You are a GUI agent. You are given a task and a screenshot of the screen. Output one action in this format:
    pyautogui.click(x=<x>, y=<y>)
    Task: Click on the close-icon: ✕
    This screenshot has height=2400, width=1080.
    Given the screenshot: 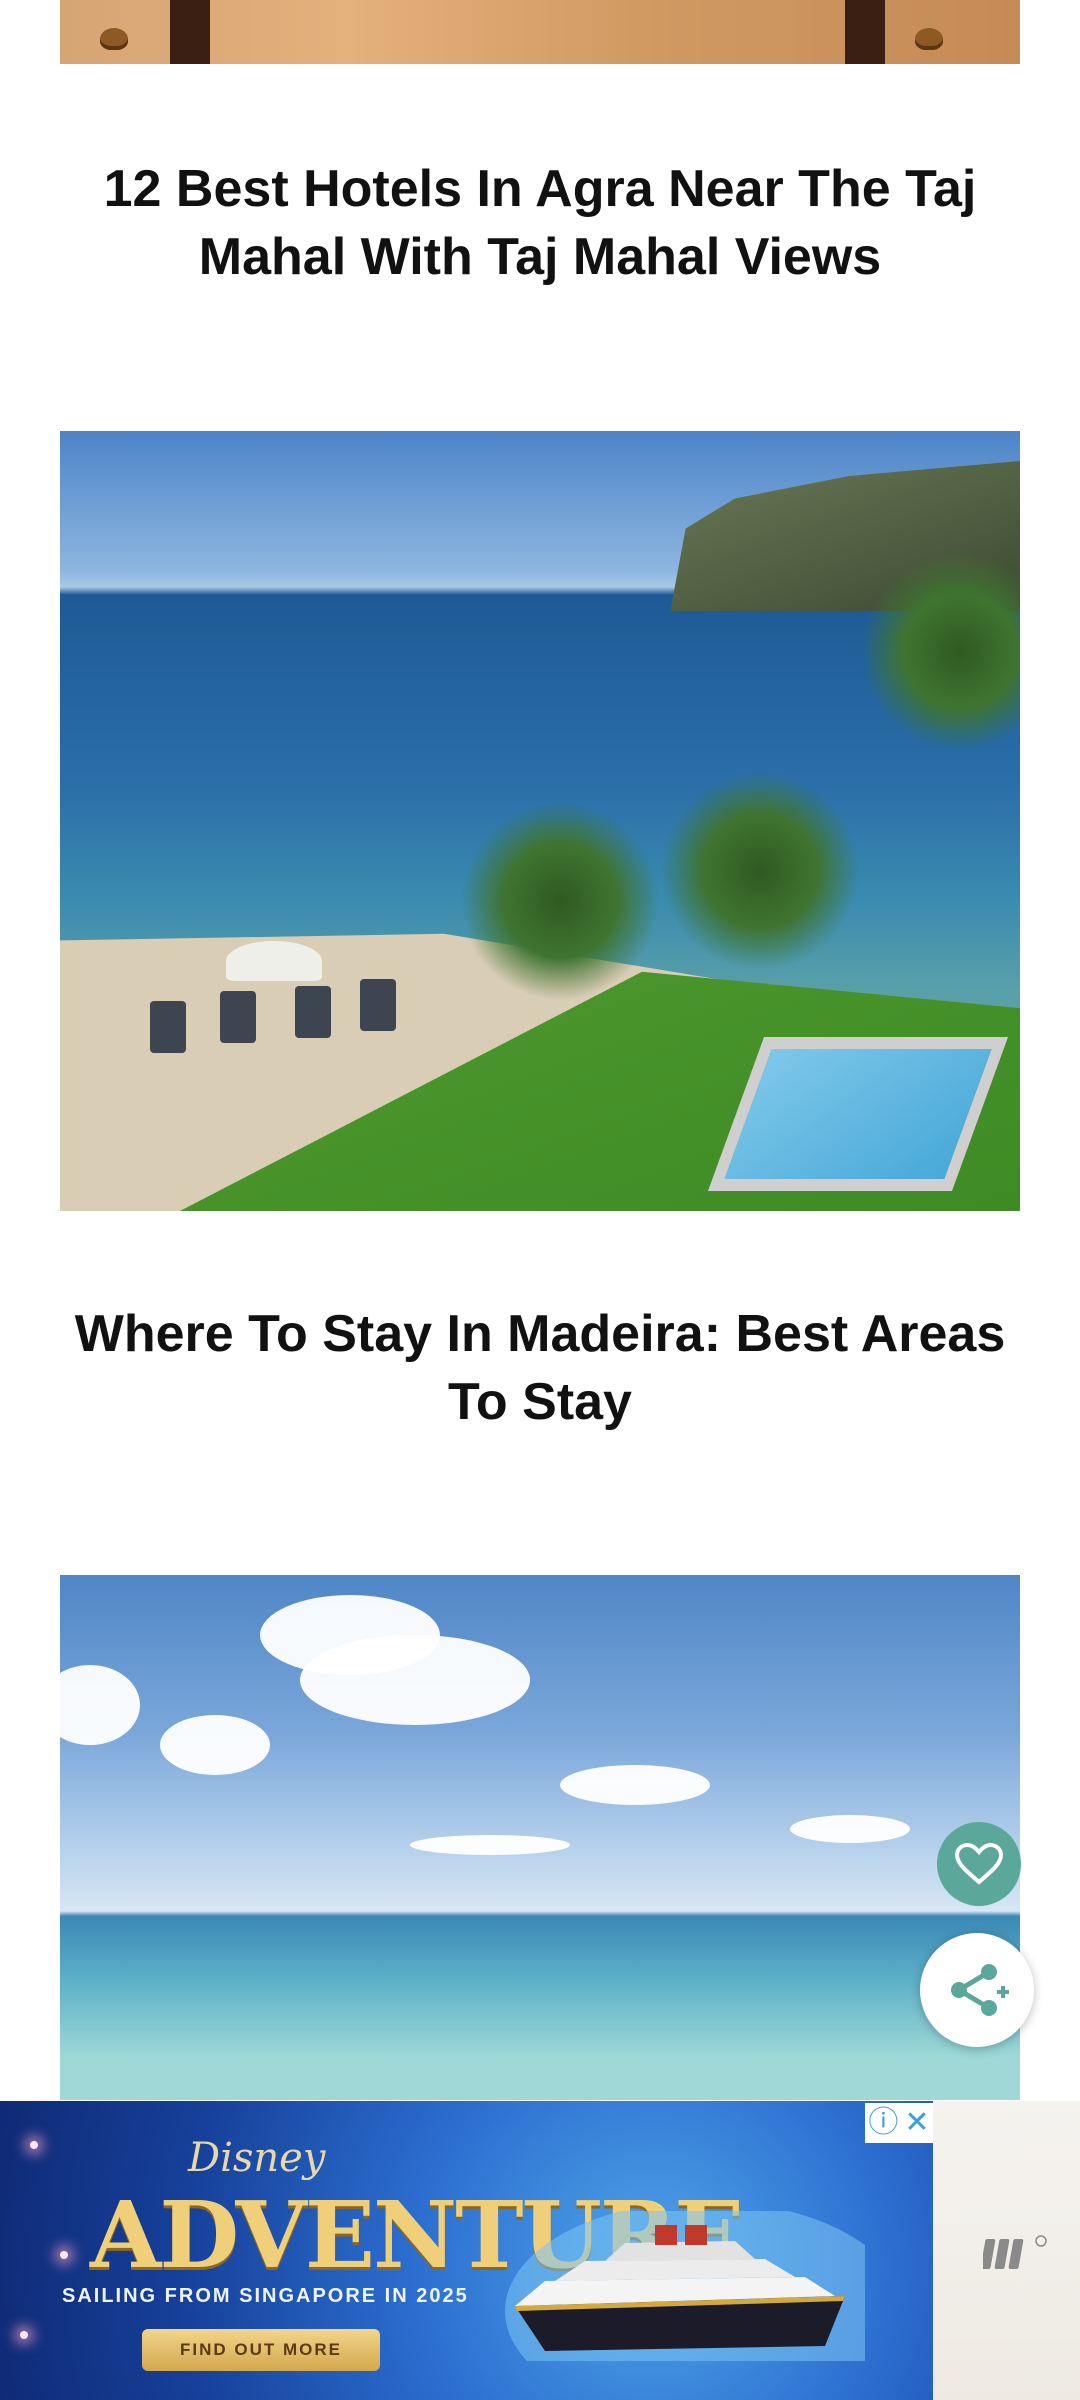 What is the action you would take?
    pyautogui.click(x=916, y=2123)
    